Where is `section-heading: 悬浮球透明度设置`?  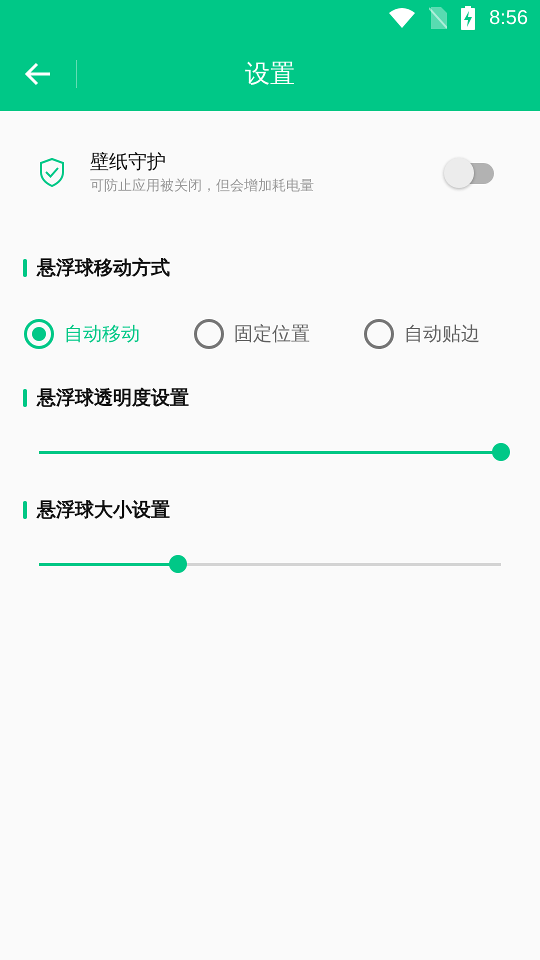 section-heading: 悬浮球透明度设置 is located at coordinates (113, 398).